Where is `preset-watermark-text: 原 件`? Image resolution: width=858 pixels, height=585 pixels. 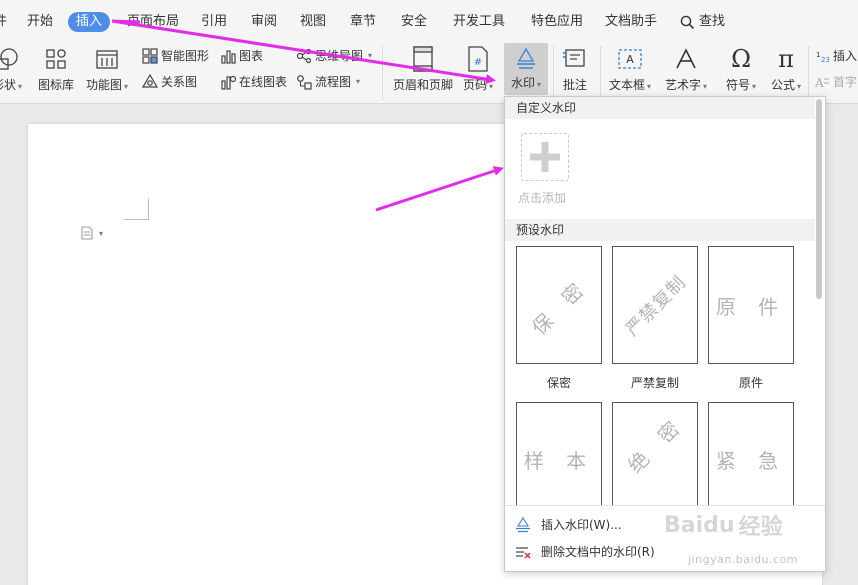 preset-watermark-text: 原 件 is located at coordinates (751, 306).